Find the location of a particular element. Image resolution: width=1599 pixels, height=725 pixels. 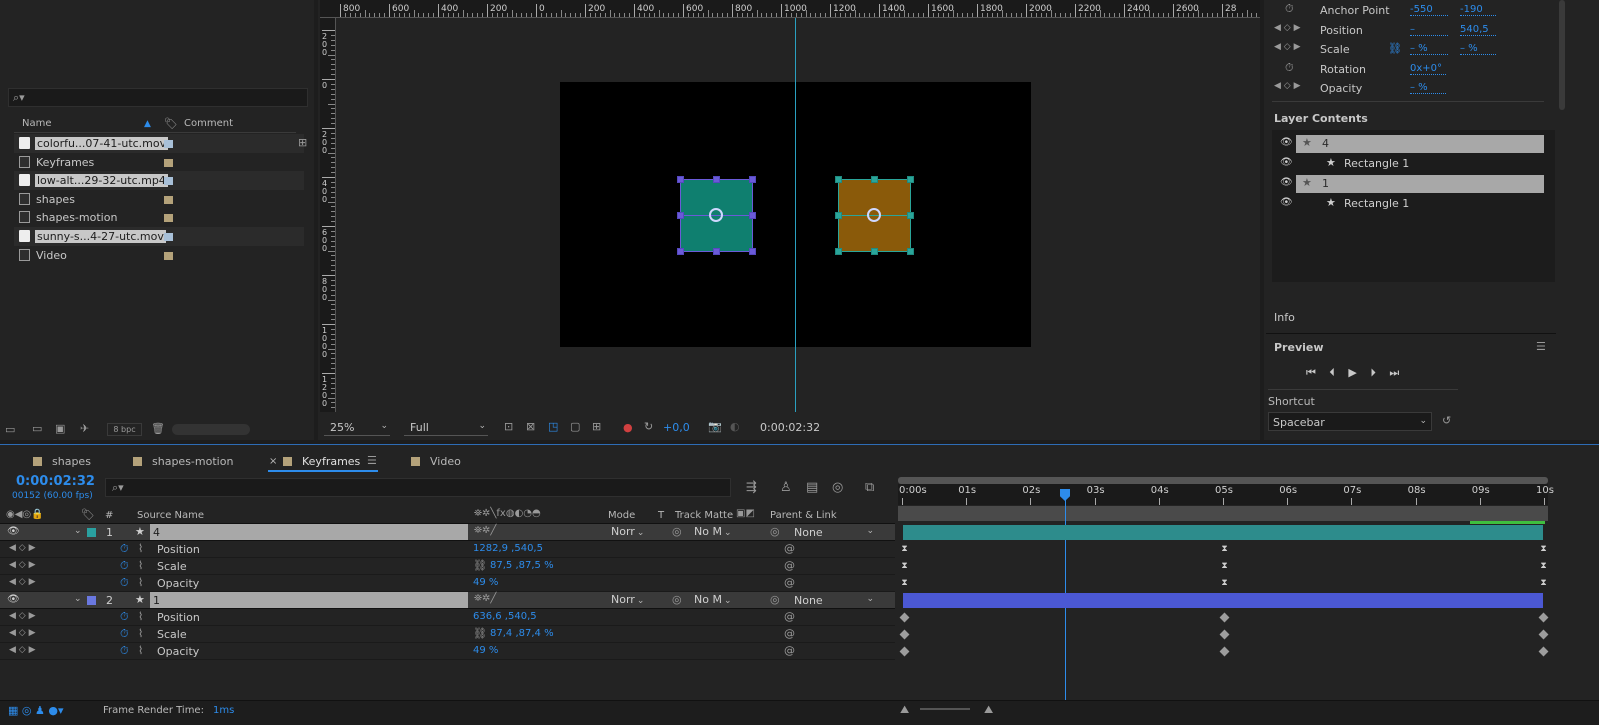

zoom-out-icon: ⛰ is located at coordinates (904, 709).